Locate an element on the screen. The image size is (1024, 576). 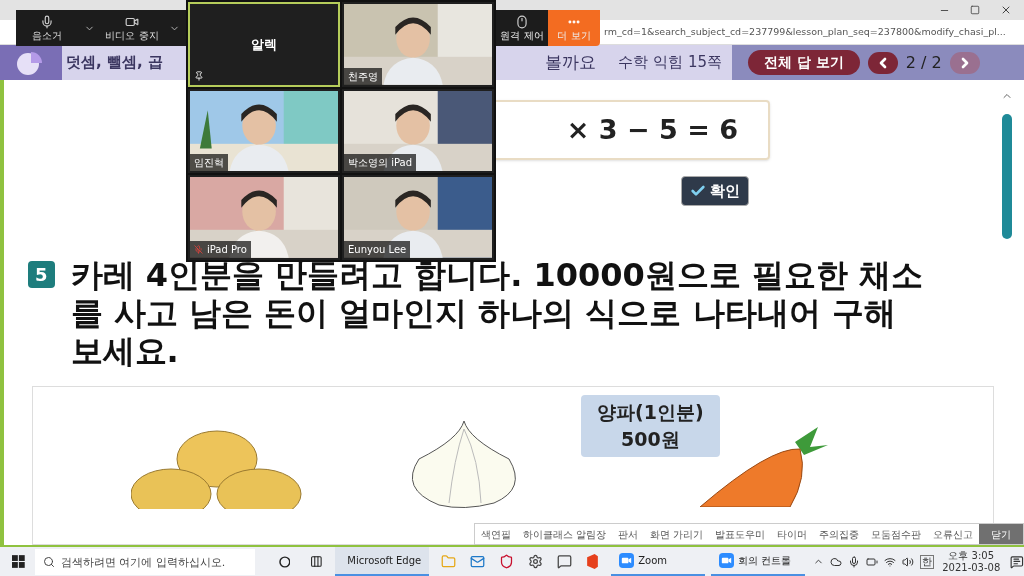
lesson-title: 볼까요 is located at coordinates (571, 62).